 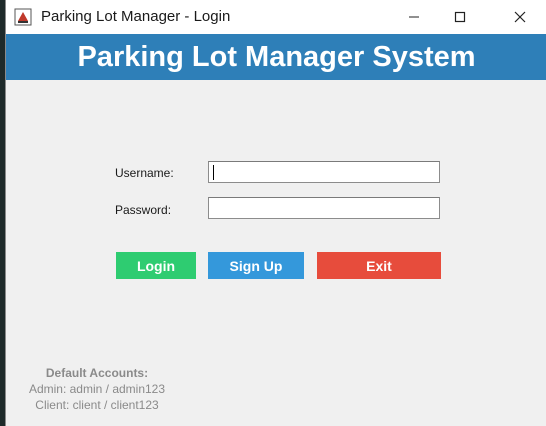 I want to click on maximize-icon, so click(x=460, y=17).